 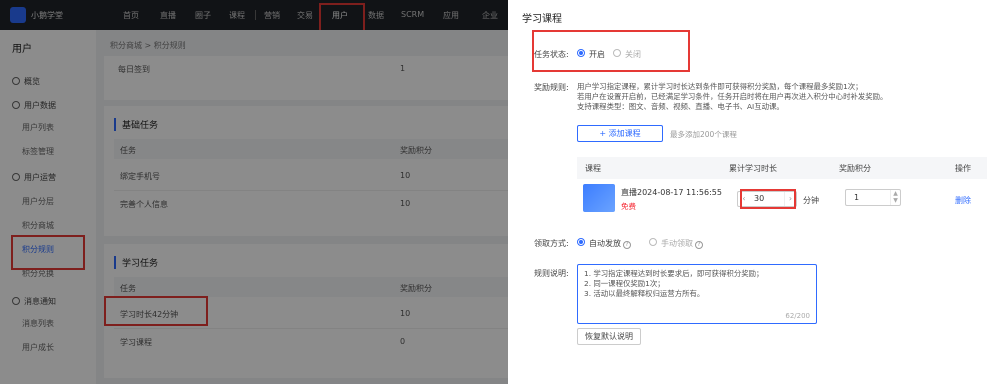 What do you see at coordinates (628, 206) in the screenshot?
I see `course-price-tag: 免费` at bounding box center [628, 206].